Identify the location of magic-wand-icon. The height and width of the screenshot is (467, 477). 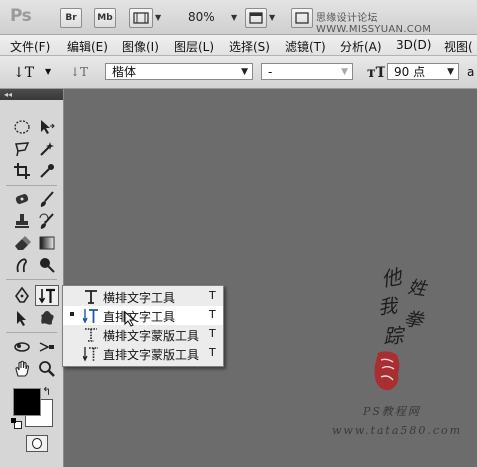
(47, 149).